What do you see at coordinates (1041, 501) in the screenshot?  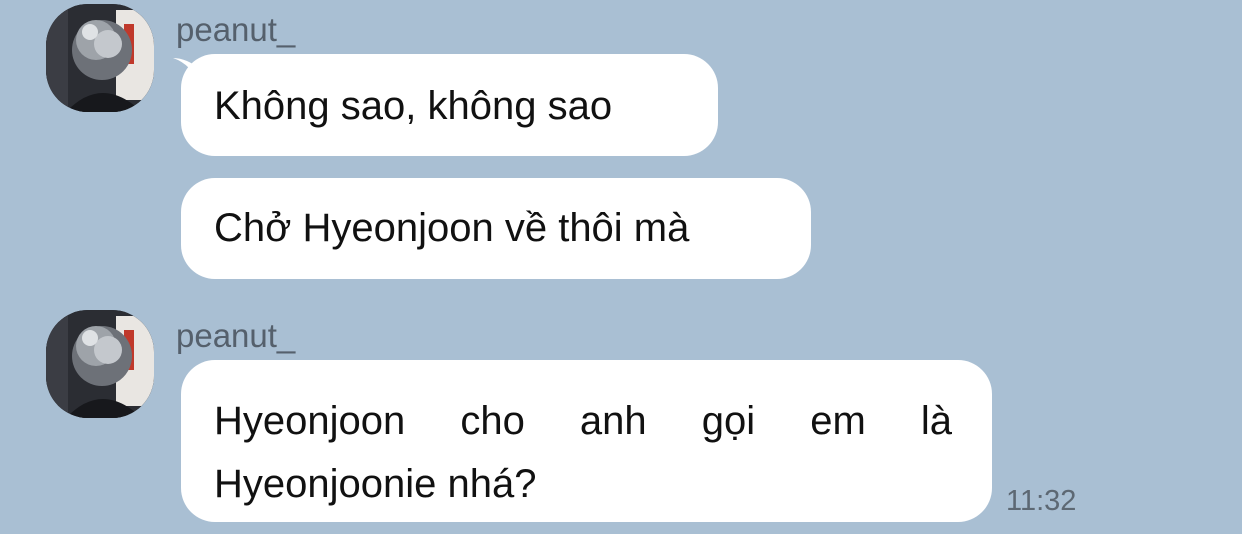 I see `message-timestamp: 11:32` at bounding box center [1041, 501].